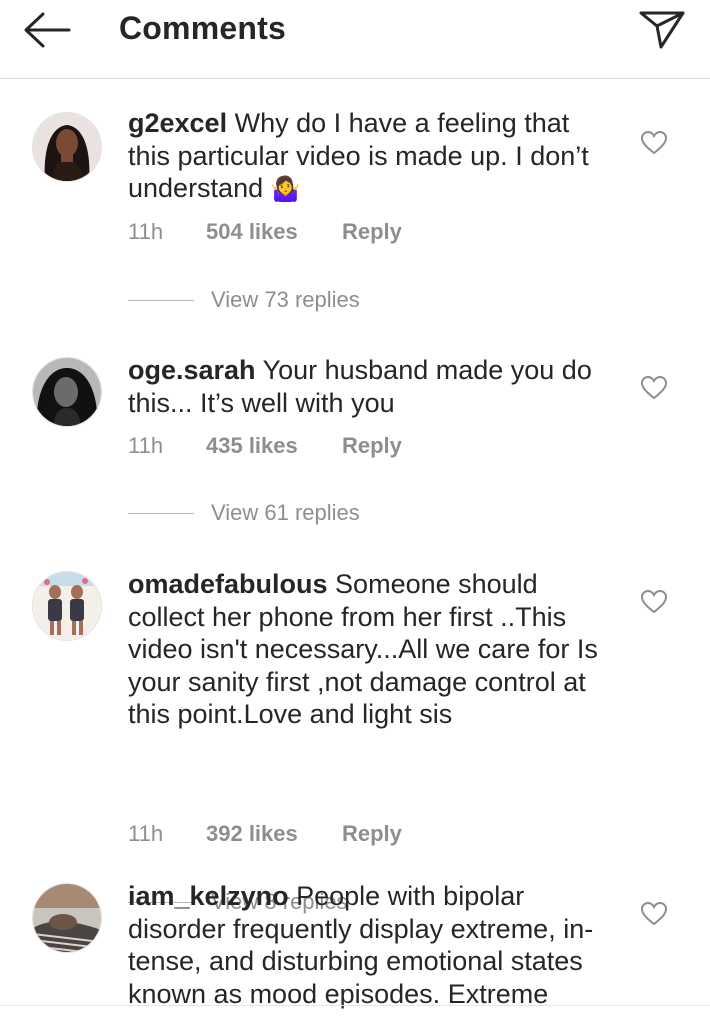 Image resolution: width=710 pixels, height=1024 pixels. I want to click on arrow-left-icon, so click(47, 30).